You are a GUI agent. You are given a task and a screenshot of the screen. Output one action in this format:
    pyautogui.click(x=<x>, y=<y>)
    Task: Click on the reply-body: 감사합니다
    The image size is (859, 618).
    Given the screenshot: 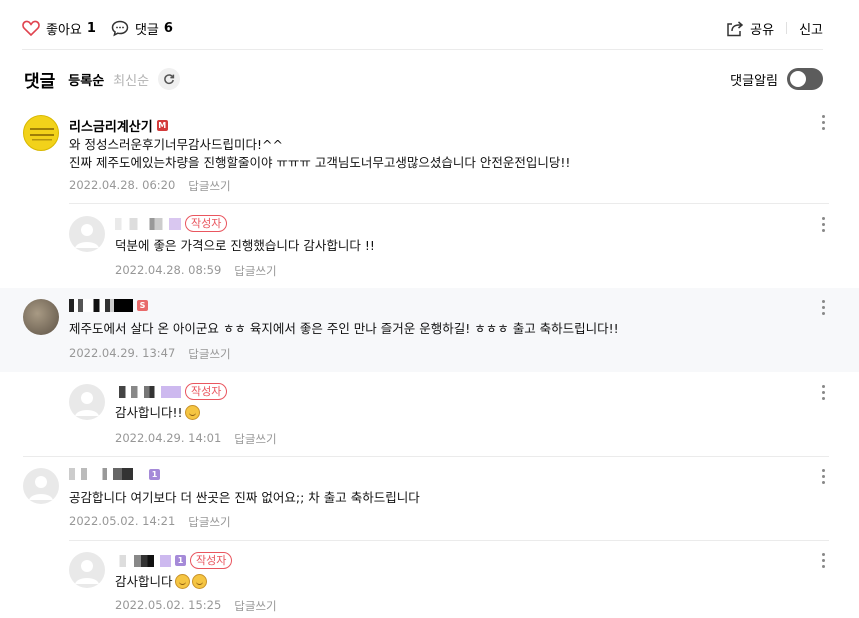 What is the action you would take?
    pyautogui.click(x=161, y=582)
    